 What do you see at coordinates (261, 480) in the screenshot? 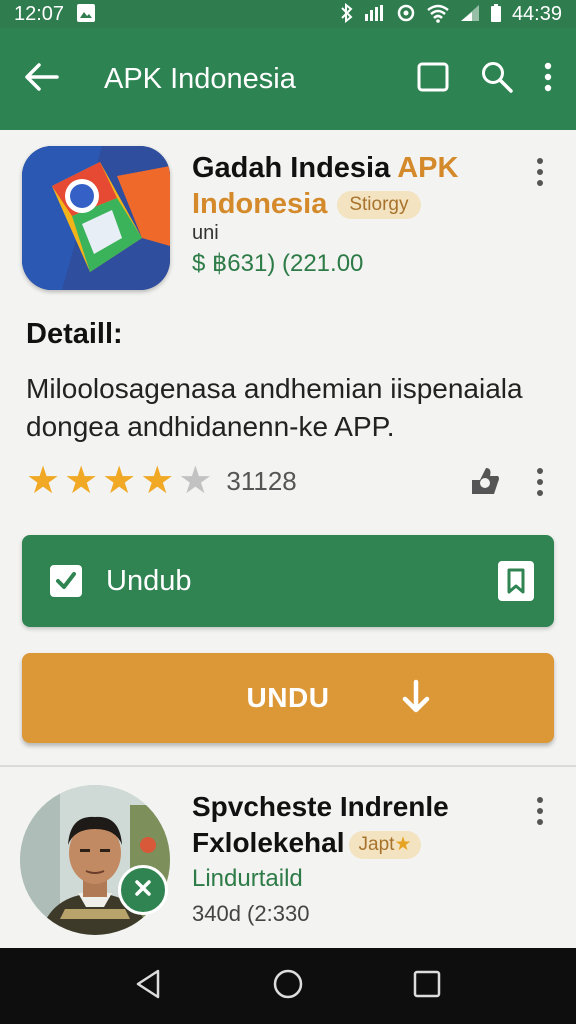
I see `rating-count: 31128` at bounding box center [261, 480].